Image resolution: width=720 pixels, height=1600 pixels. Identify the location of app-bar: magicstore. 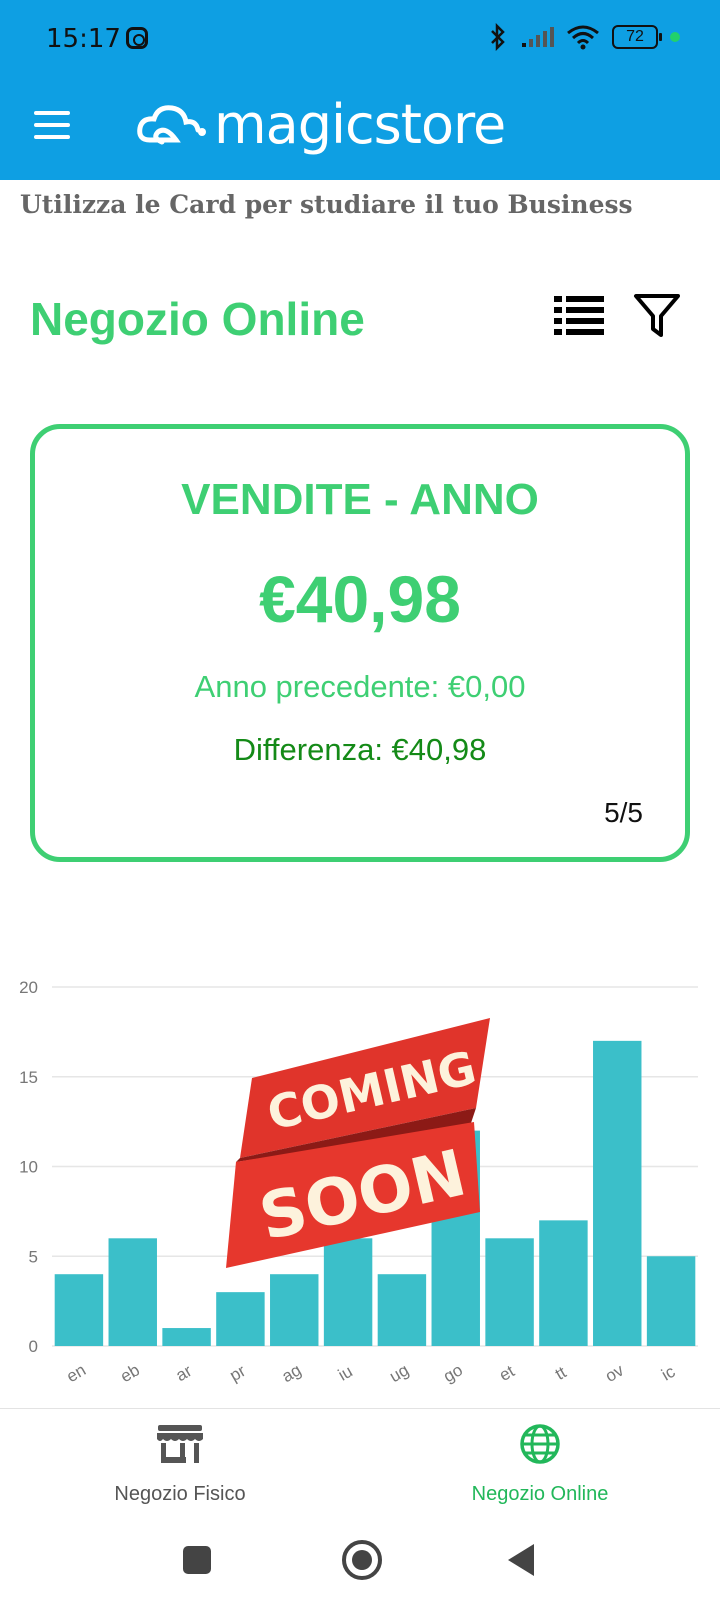
(360, 130).